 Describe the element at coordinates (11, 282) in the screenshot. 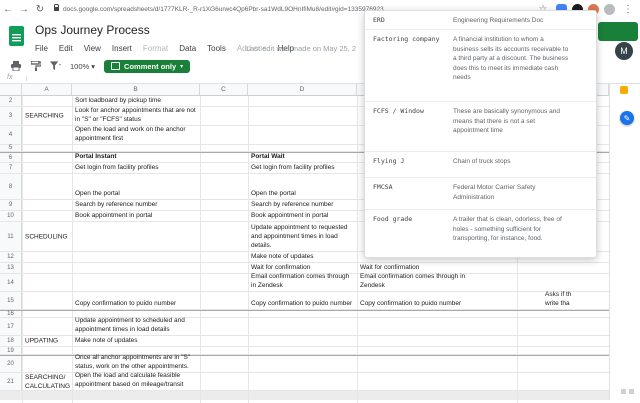

I see `row-number: 14` at that location.